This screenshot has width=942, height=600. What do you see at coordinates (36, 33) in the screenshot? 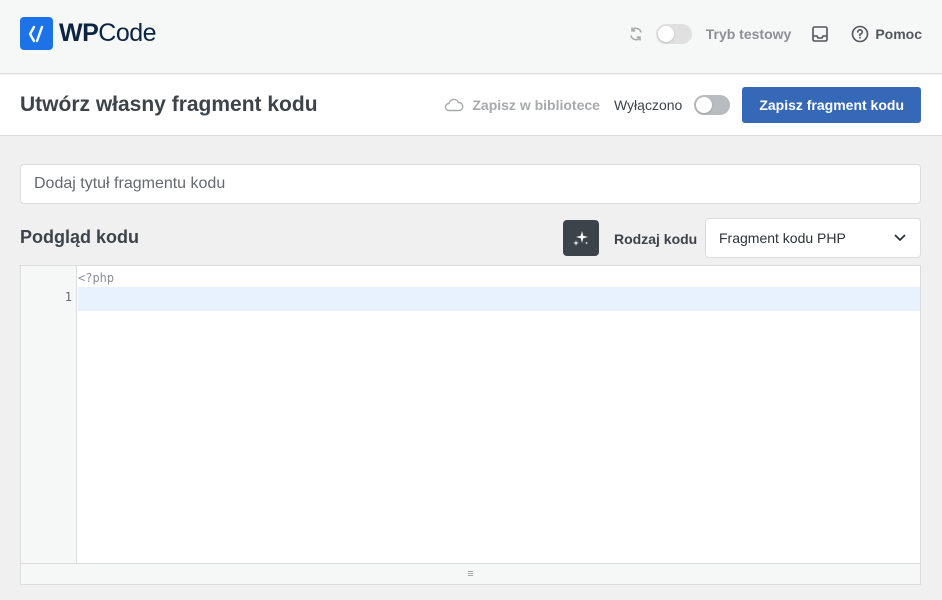
I see `wpcode-logo-icon` at bounding box center [36, 33].